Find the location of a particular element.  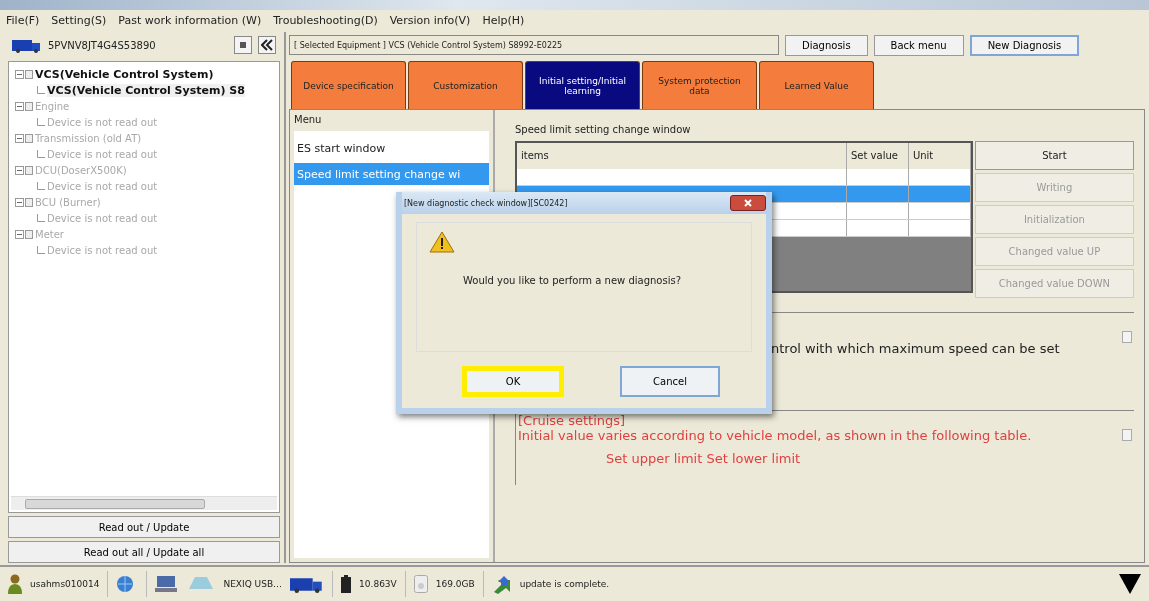

description-text: ntrol with which maximum speed can be set is located at coordinates (915, 348).